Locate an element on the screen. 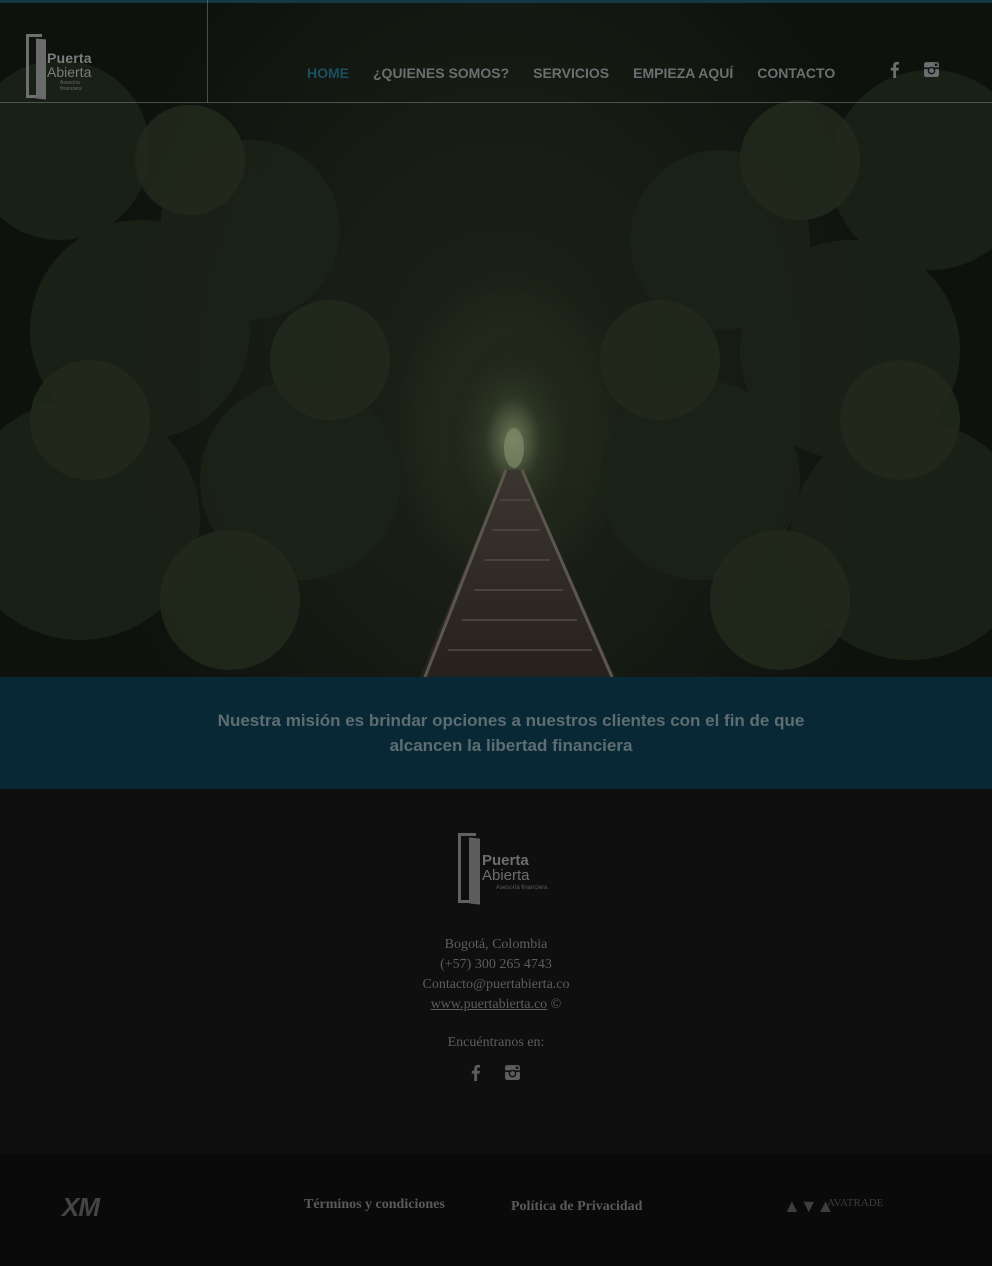  copyright-symbol: © is located at coordinates (554, 1004).